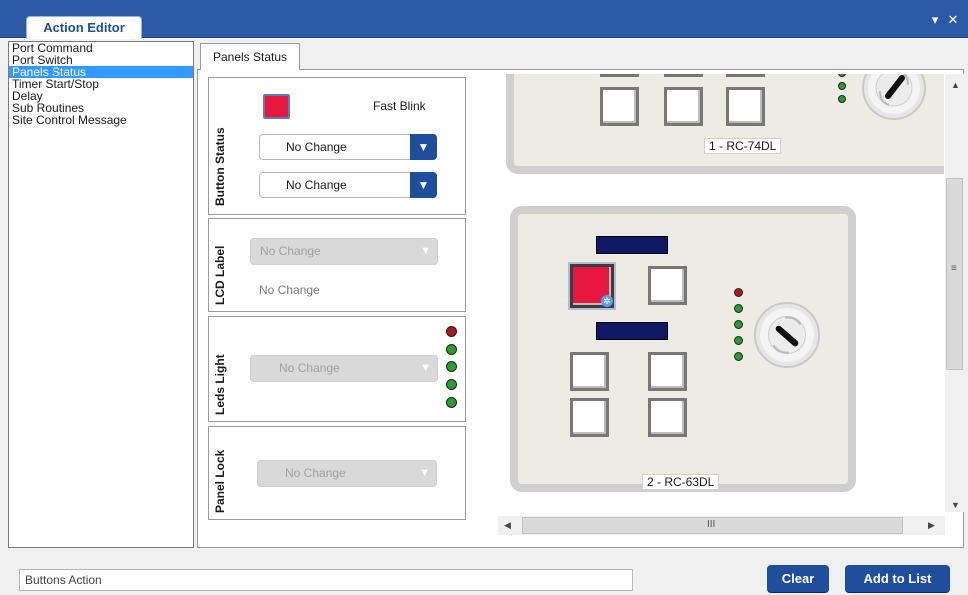  I want to click on scroll-down-icon: ▼, so click(955, 505).